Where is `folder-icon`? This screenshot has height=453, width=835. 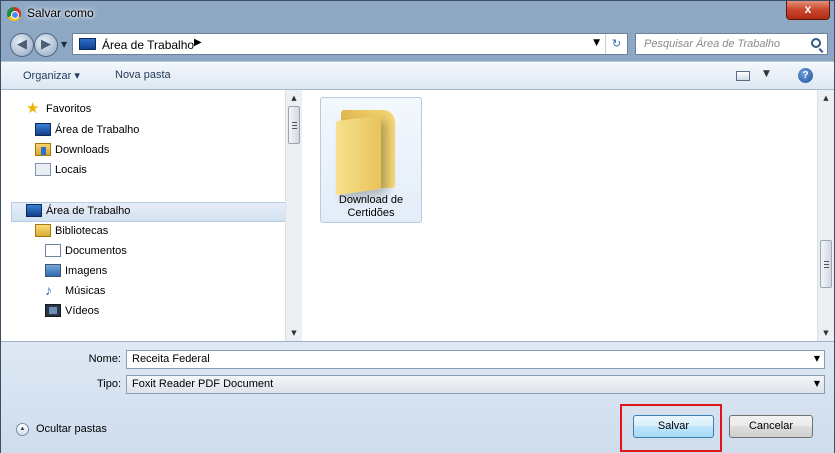 folder-icon is located at coordinates (364, 150).